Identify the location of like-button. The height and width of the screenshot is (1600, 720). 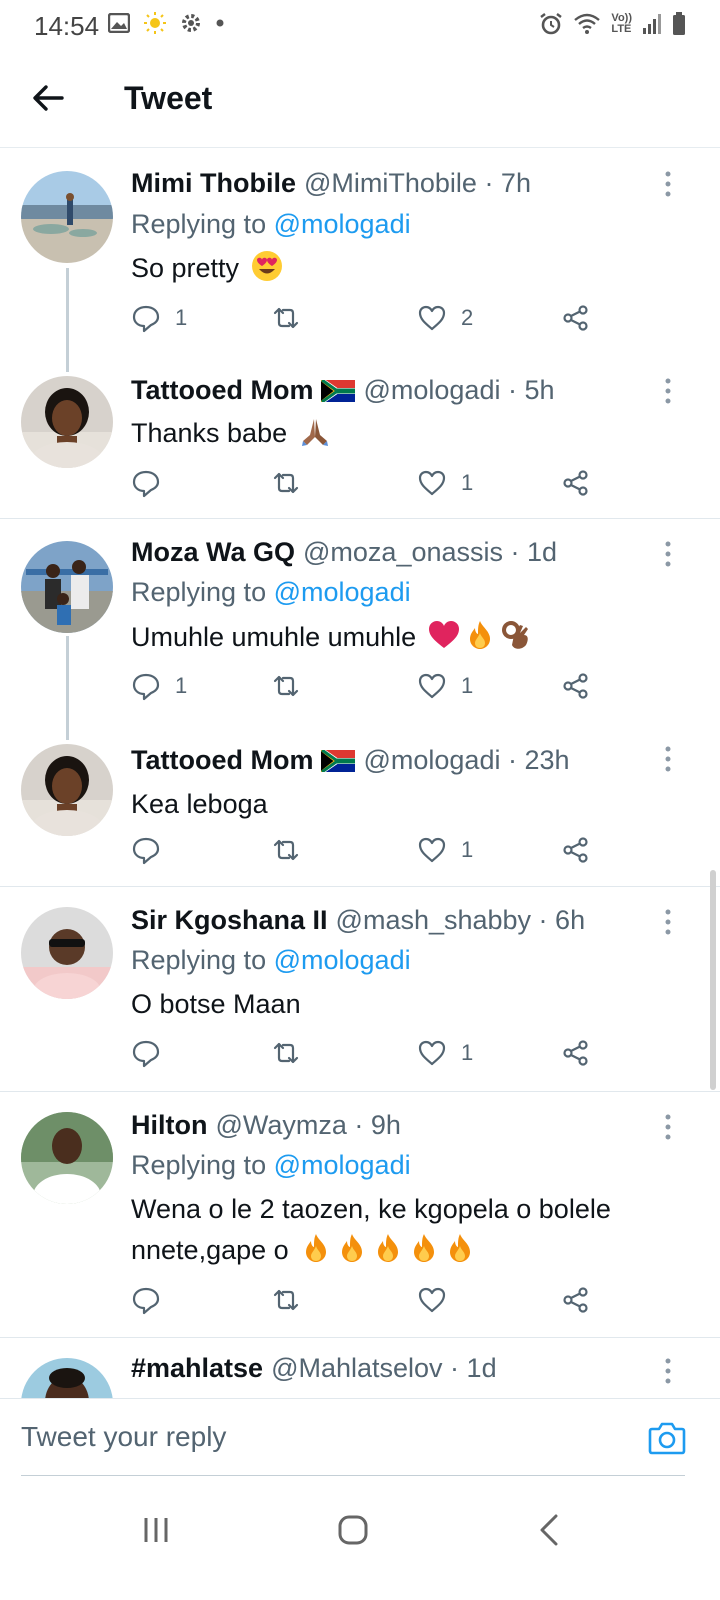
(439, 1300).